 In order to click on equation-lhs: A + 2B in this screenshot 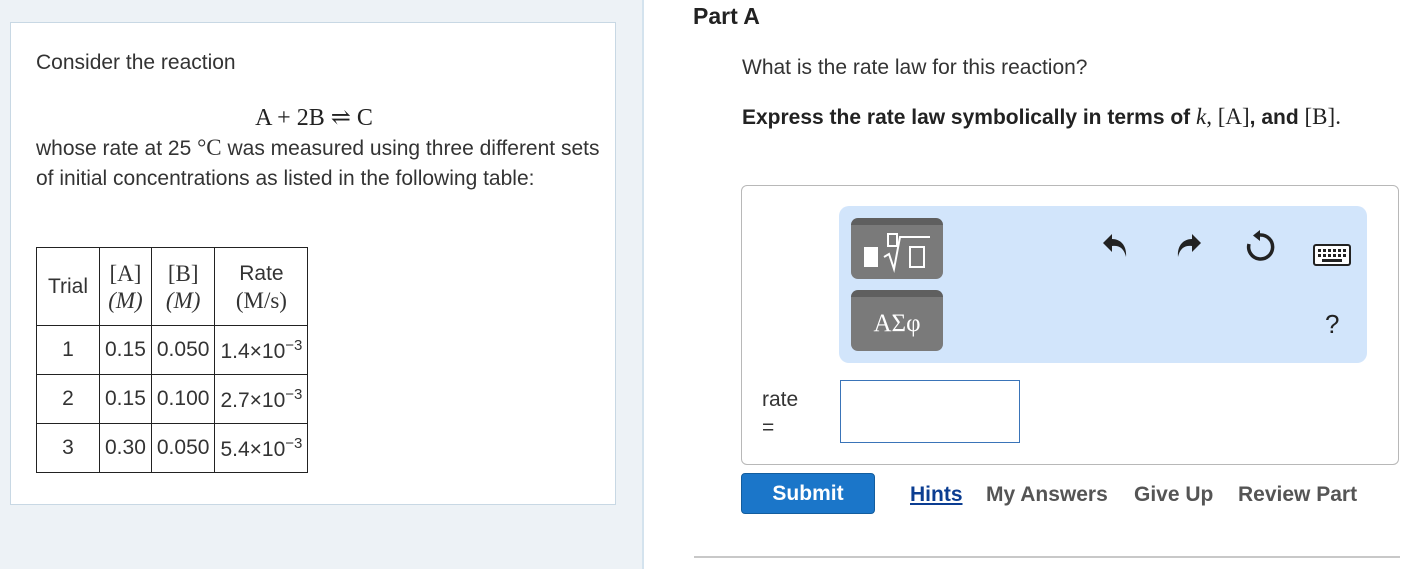, I will do `click(290, 118)`.